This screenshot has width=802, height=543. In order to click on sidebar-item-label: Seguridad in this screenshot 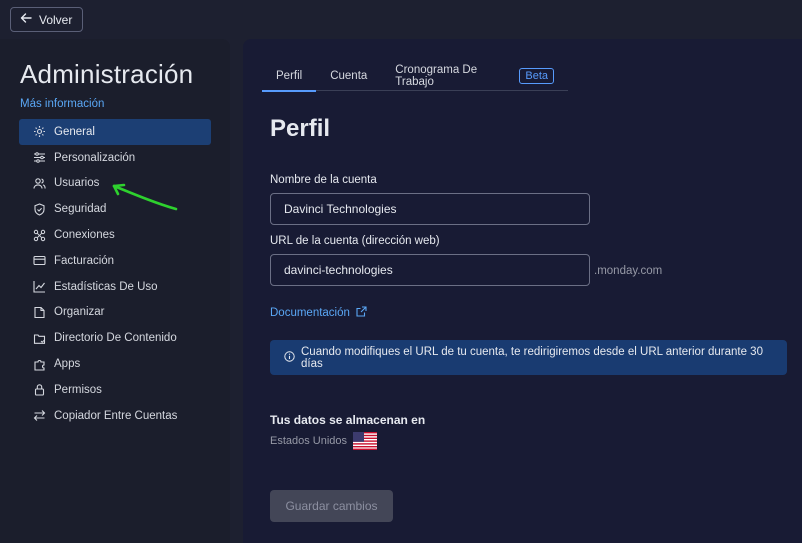, I will do `click(80, 209)`.